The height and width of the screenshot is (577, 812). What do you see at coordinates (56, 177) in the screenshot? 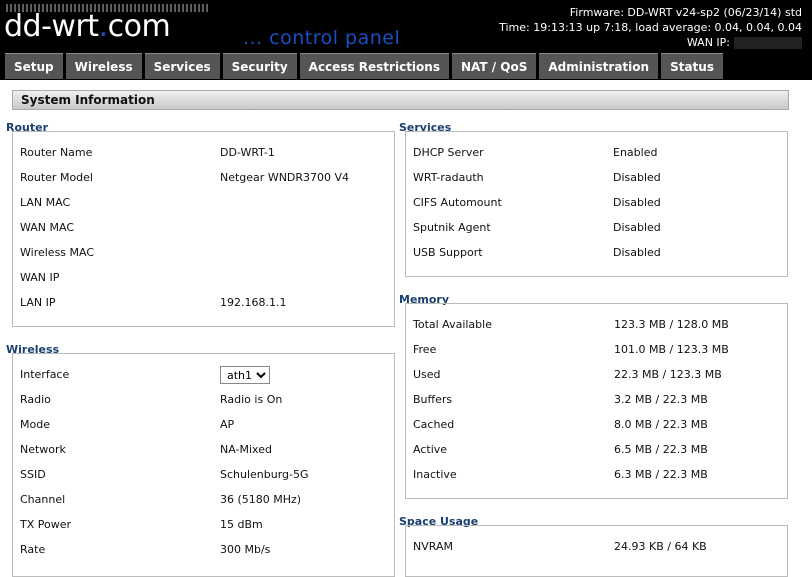
I see `router-field-label: Router Model` at bounding box center [56, 177].